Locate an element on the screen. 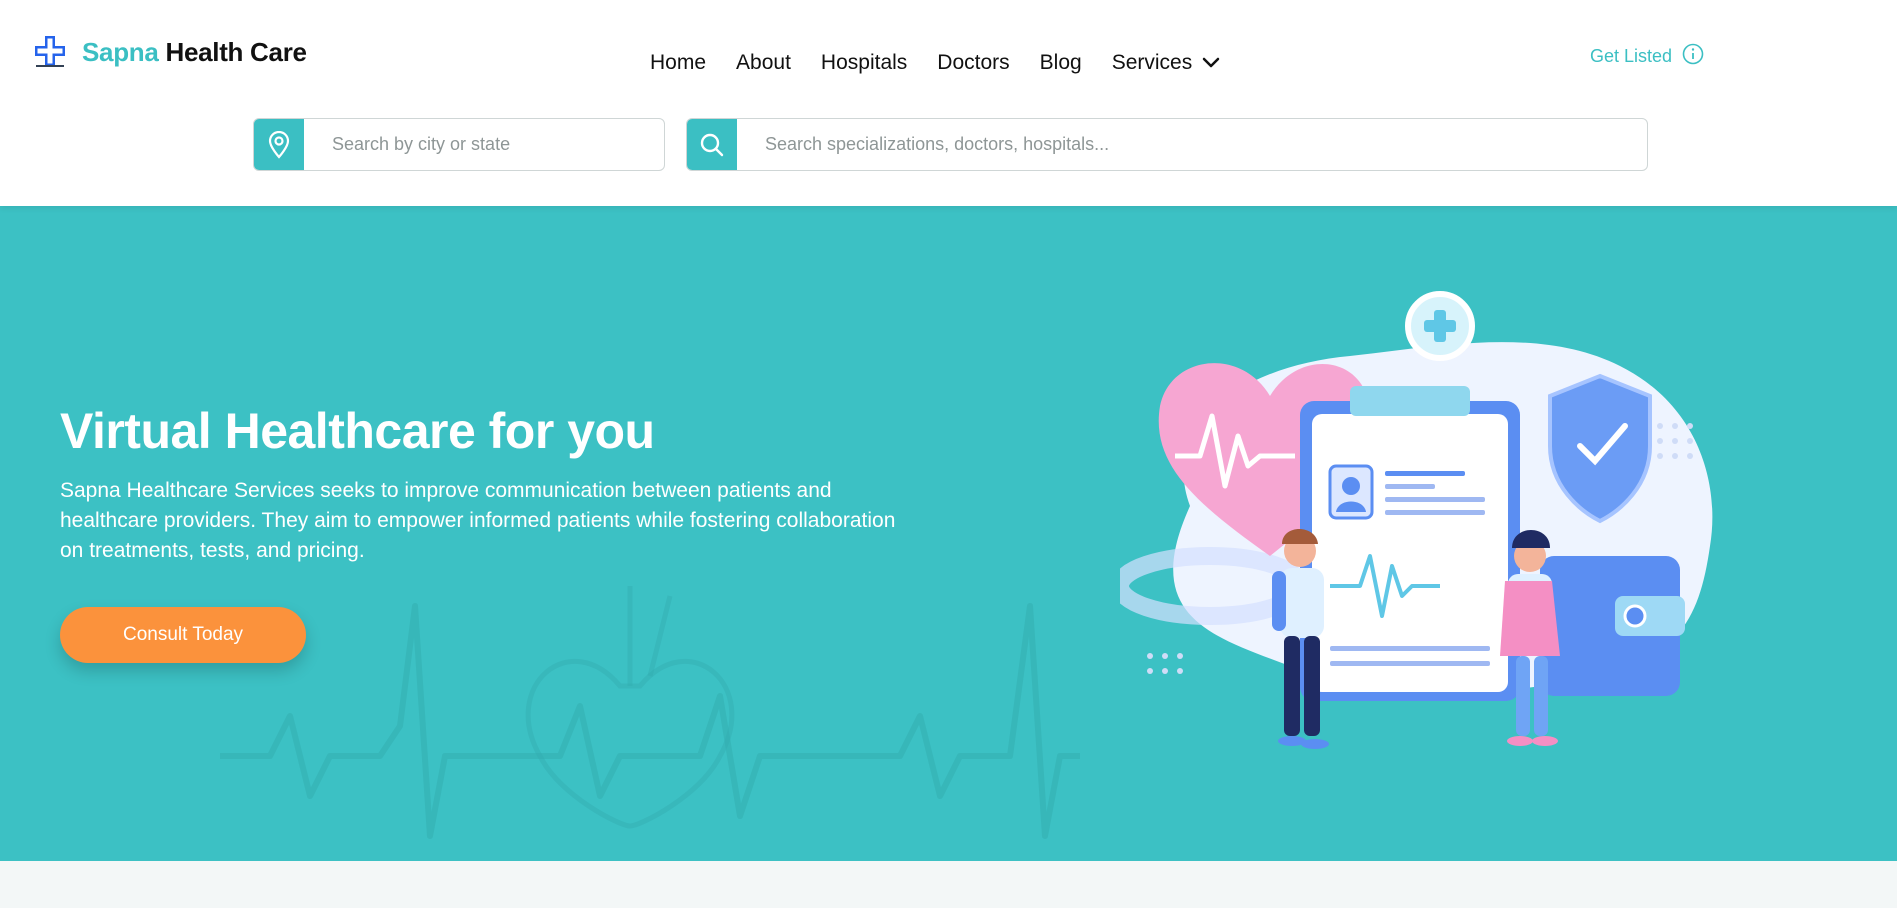 The image size is (1897, 908). search-icon is located at coordinates (712, 144).